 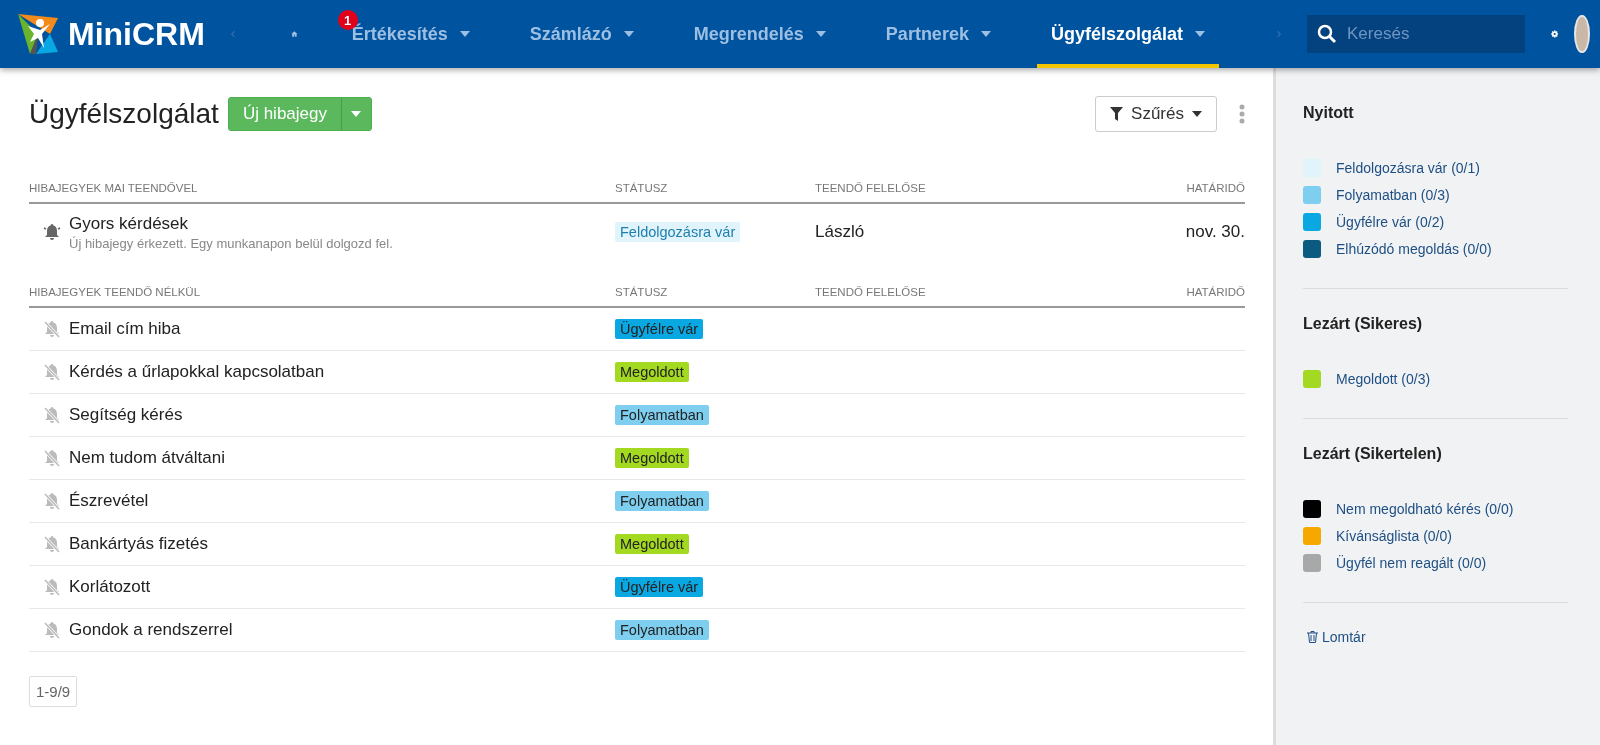 What do you see at coordinates (1329, 113) in the screenshot?
I see `group-heading: Nyitott` at bounding box center [1329, 113].